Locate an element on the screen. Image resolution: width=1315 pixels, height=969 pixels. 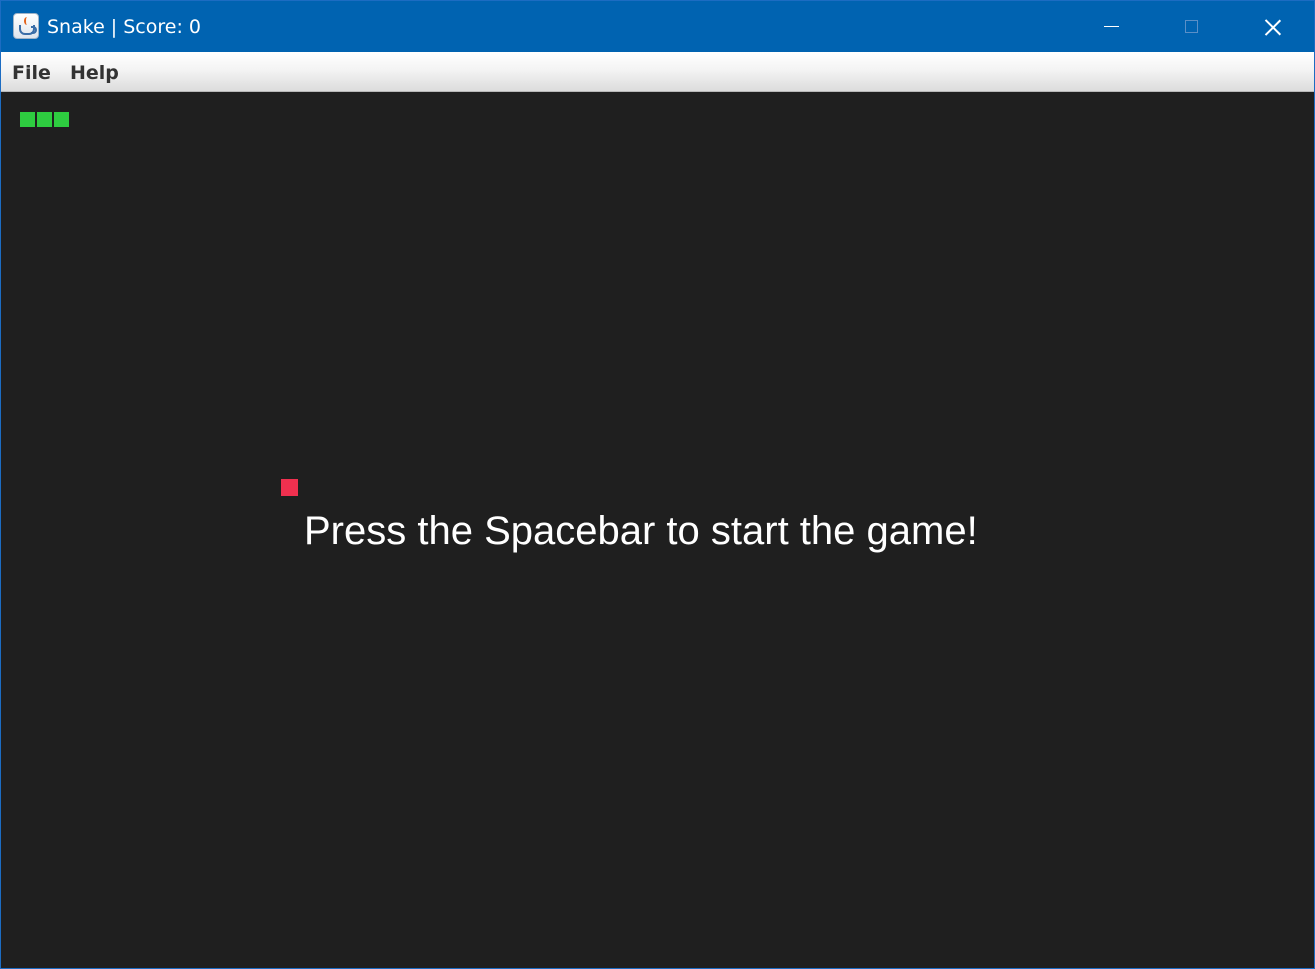
maximize-button is located at coordinates (1192, 26).